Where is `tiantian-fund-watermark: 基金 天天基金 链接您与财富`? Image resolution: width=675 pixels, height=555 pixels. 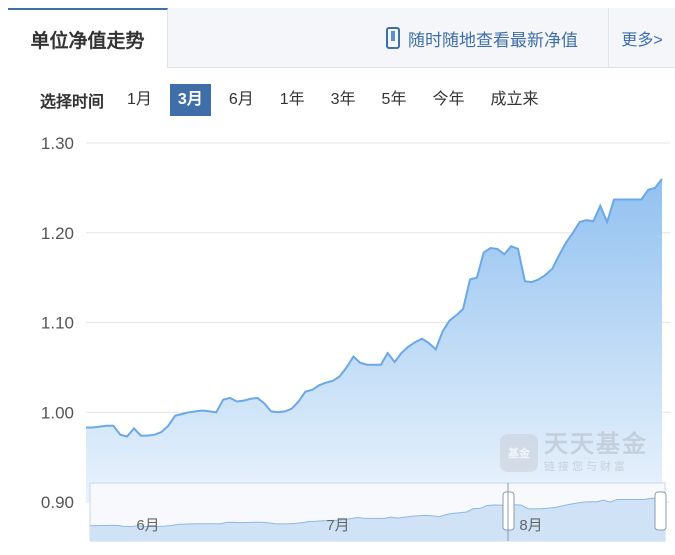
tiantian-fund-watermark: 基金 天天基金 链接您与财富 is located at coordinates (574, 453).